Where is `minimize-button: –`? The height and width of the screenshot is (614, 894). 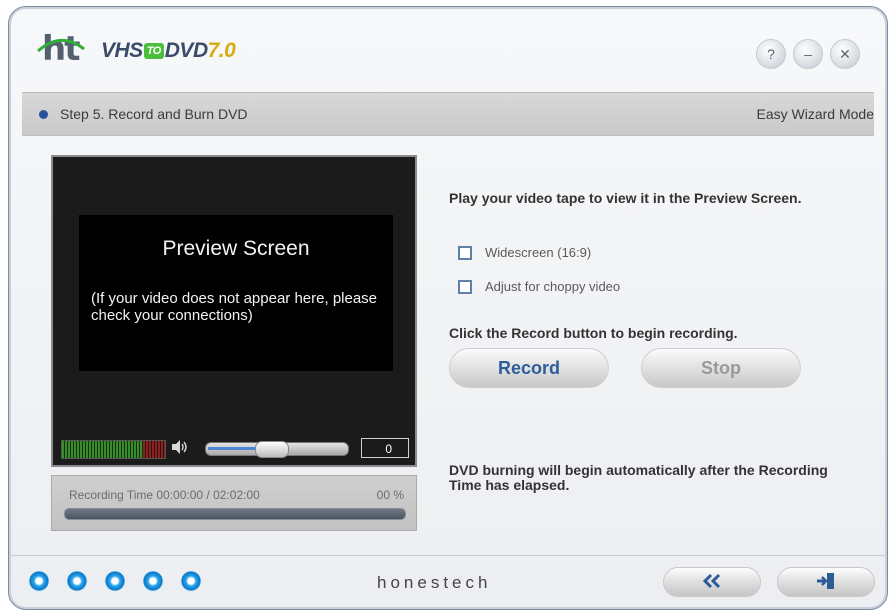 minimize-button: – is located at coordinates (808, 54).